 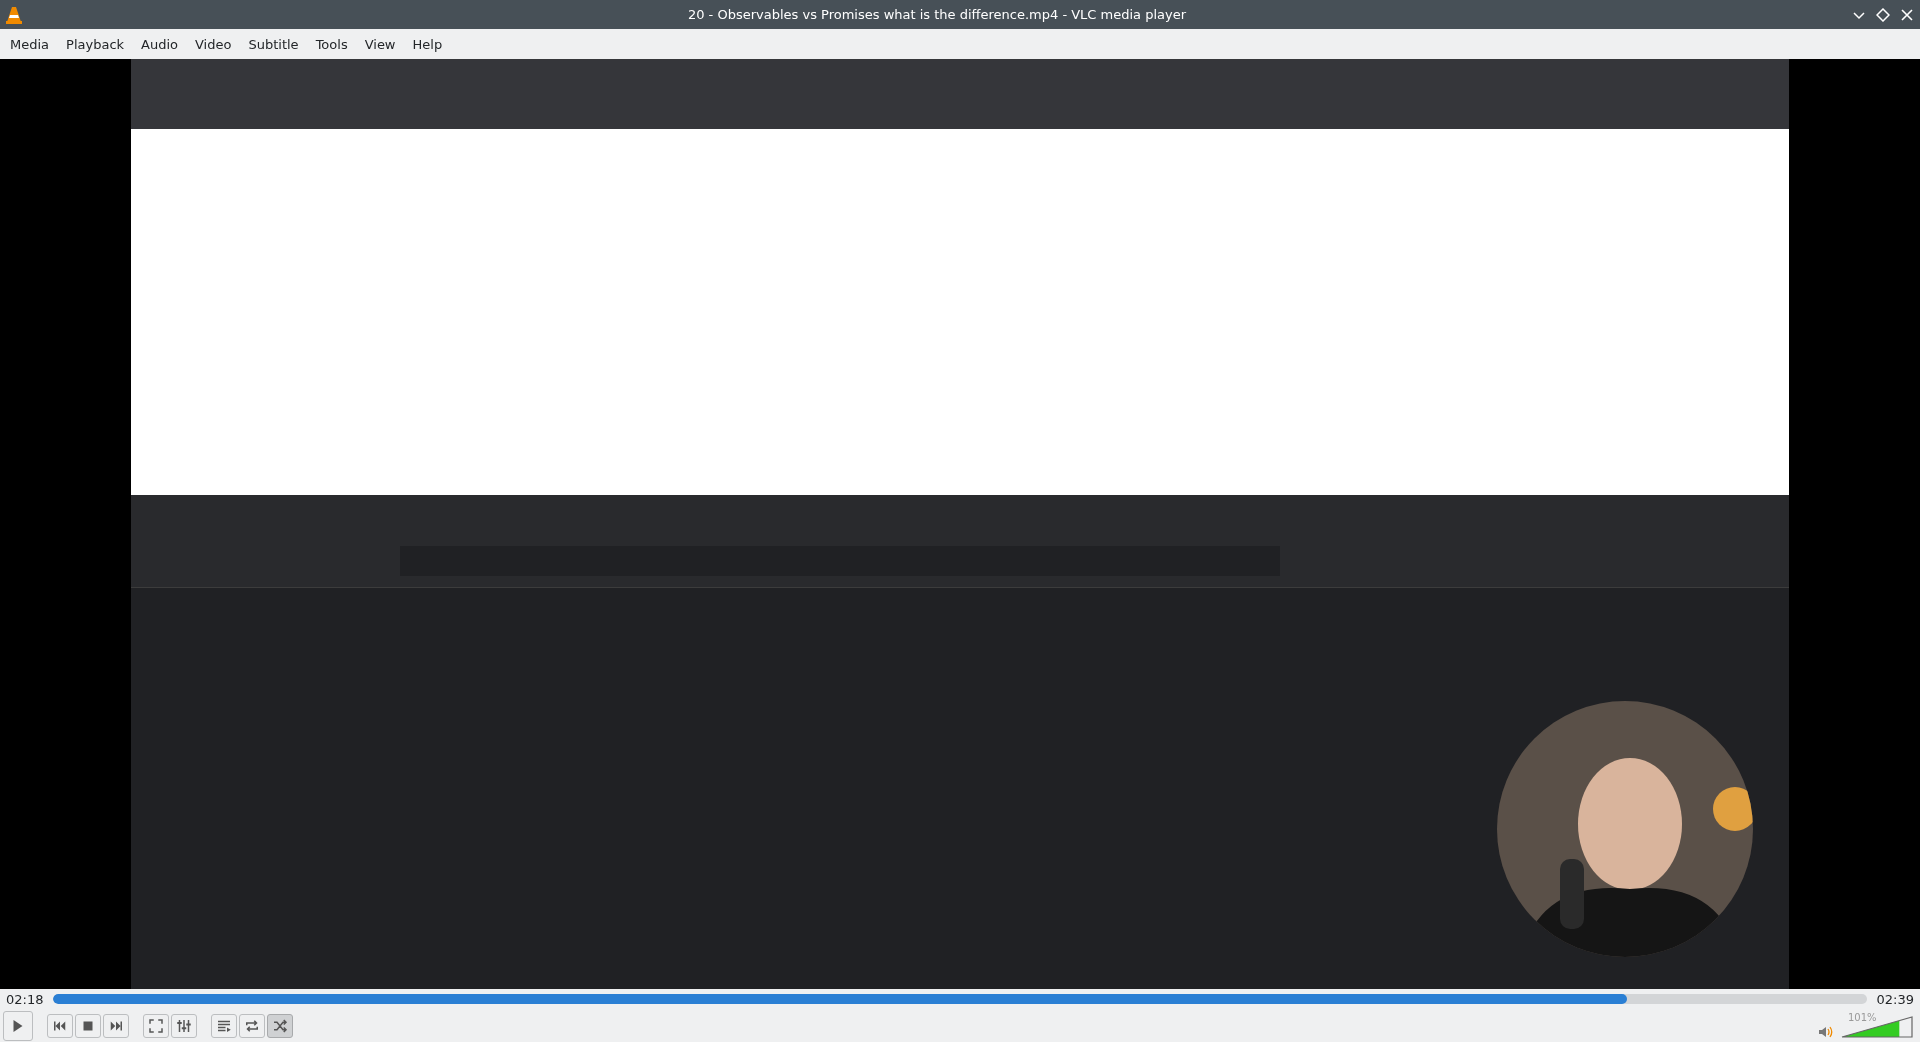 What do you see at coordinates (331, 44) in the screenshot?
I see `menu-item: Tools` at bounding box center [331, 44].